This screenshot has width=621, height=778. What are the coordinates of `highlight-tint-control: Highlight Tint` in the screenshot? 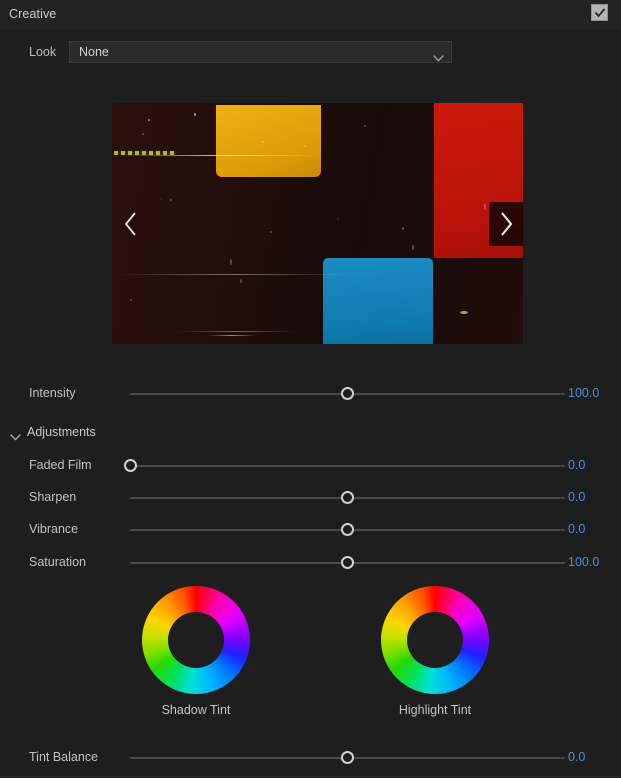 It's located at (435, 651).